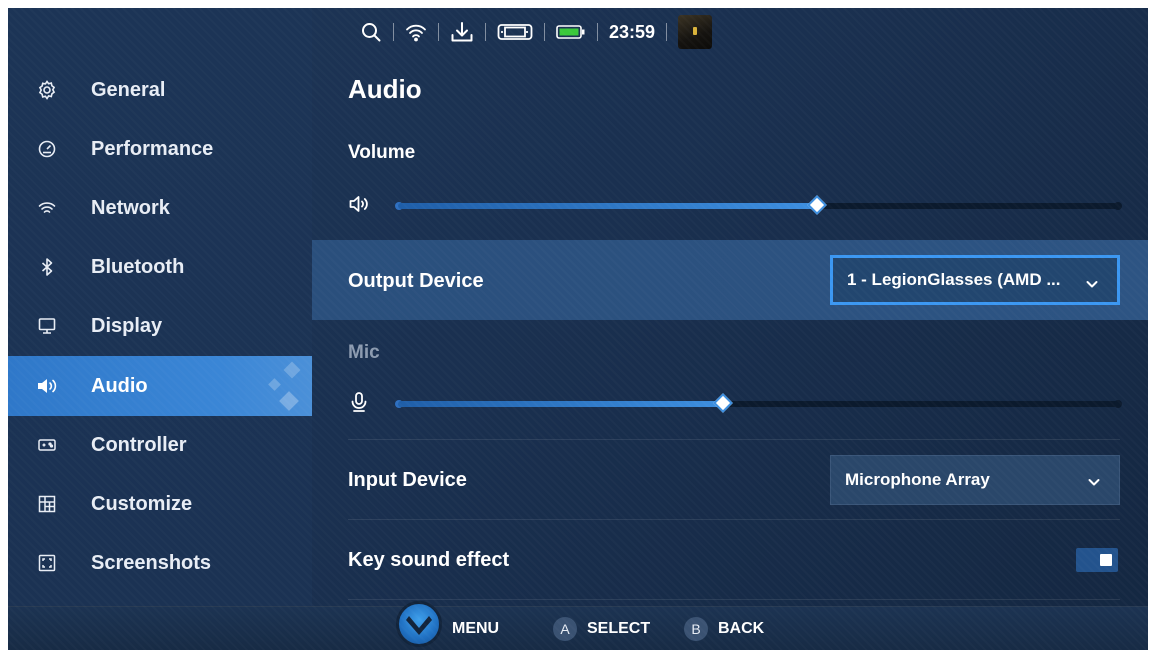 The height and width of the screenshot is (650, 1150). I want to click on key-sound-label: Key sound effect, so click(429, 560).